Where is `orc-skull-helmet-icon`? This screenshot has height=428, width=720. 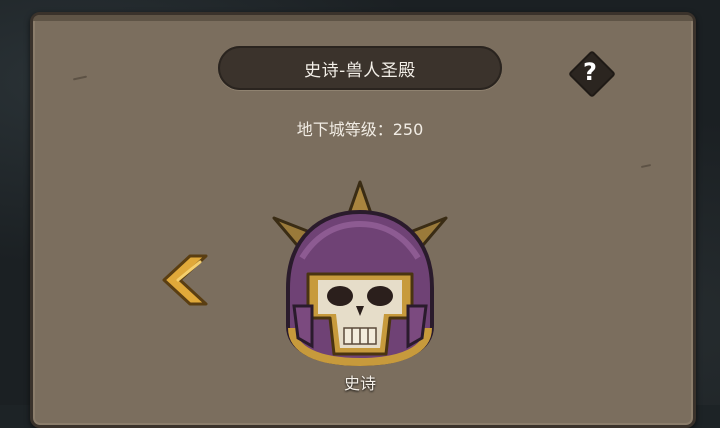 orc-skull-helmet-icon is located at coordinates (360, 273).